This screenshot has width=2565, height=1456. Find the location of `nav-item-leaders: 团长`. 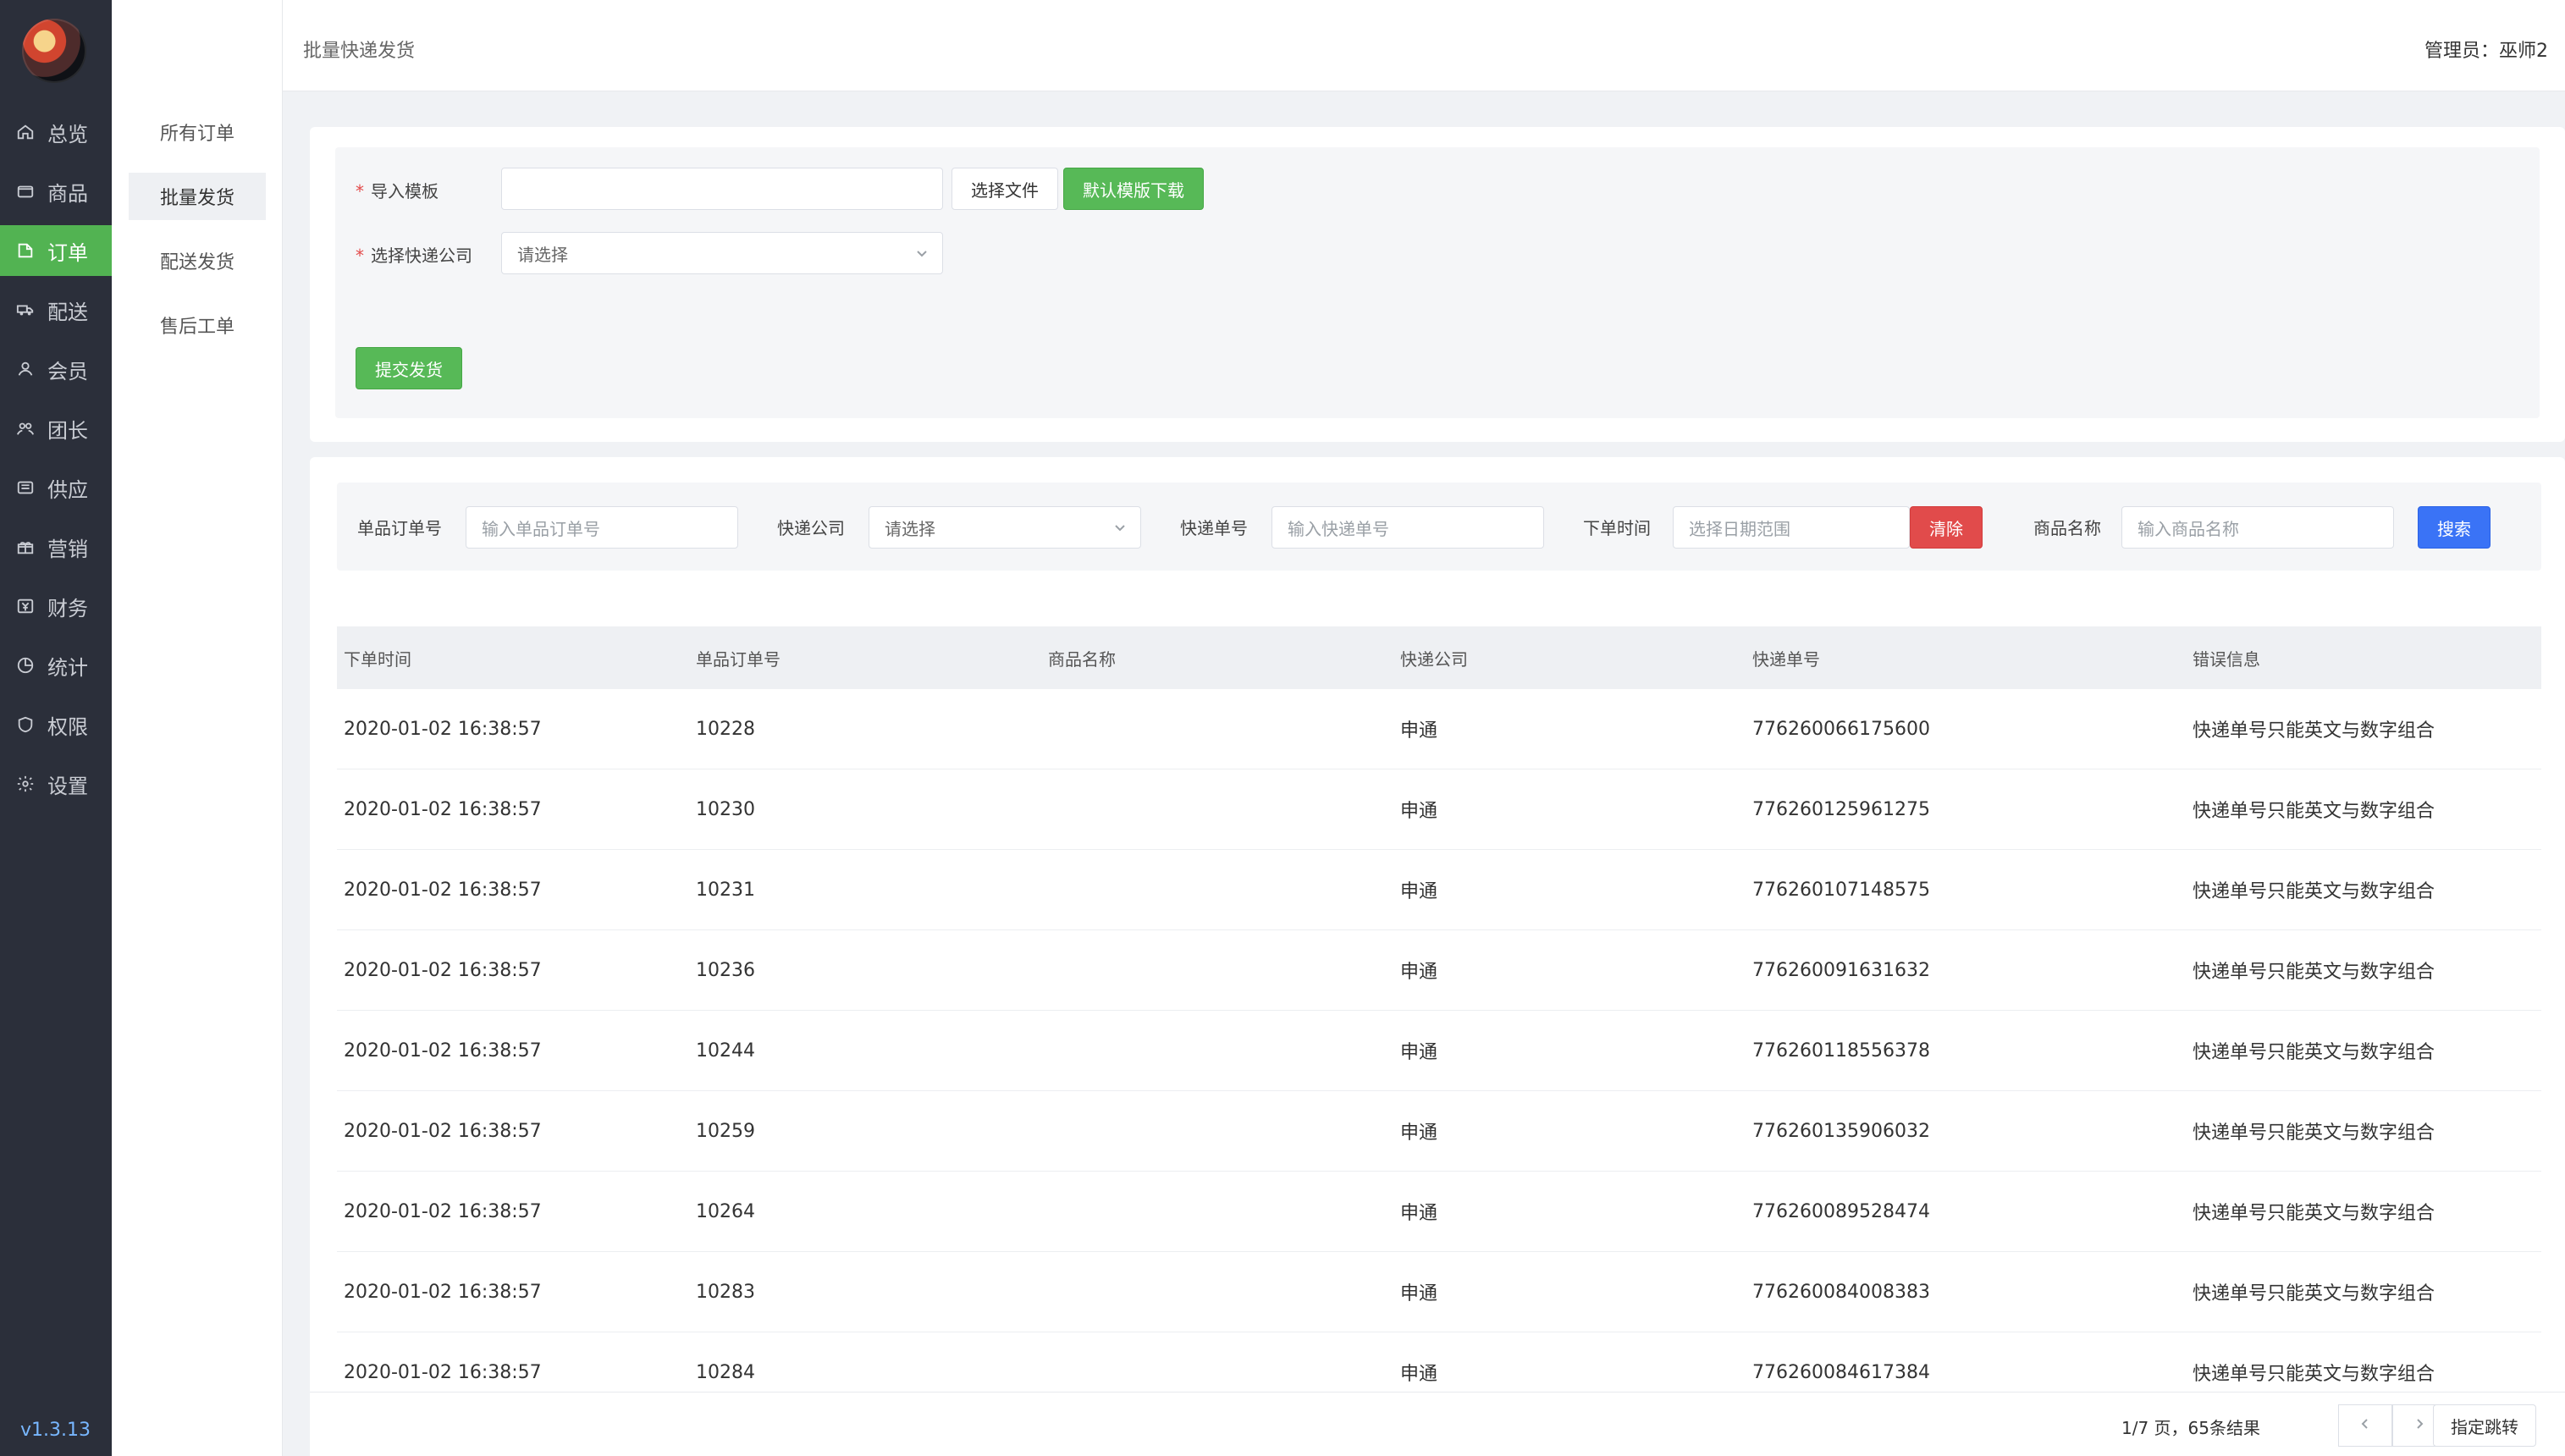

nav-item-leaders: 团长 is located at coordinates (56, 428).